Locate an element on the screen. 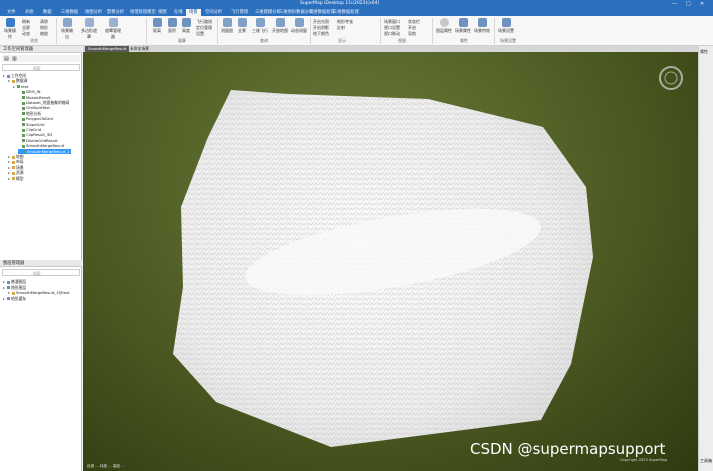 The height and width of the screenshot is (471, 713). toolbox-dock-tab: 工具箱 is located at coordinates (706, 461).